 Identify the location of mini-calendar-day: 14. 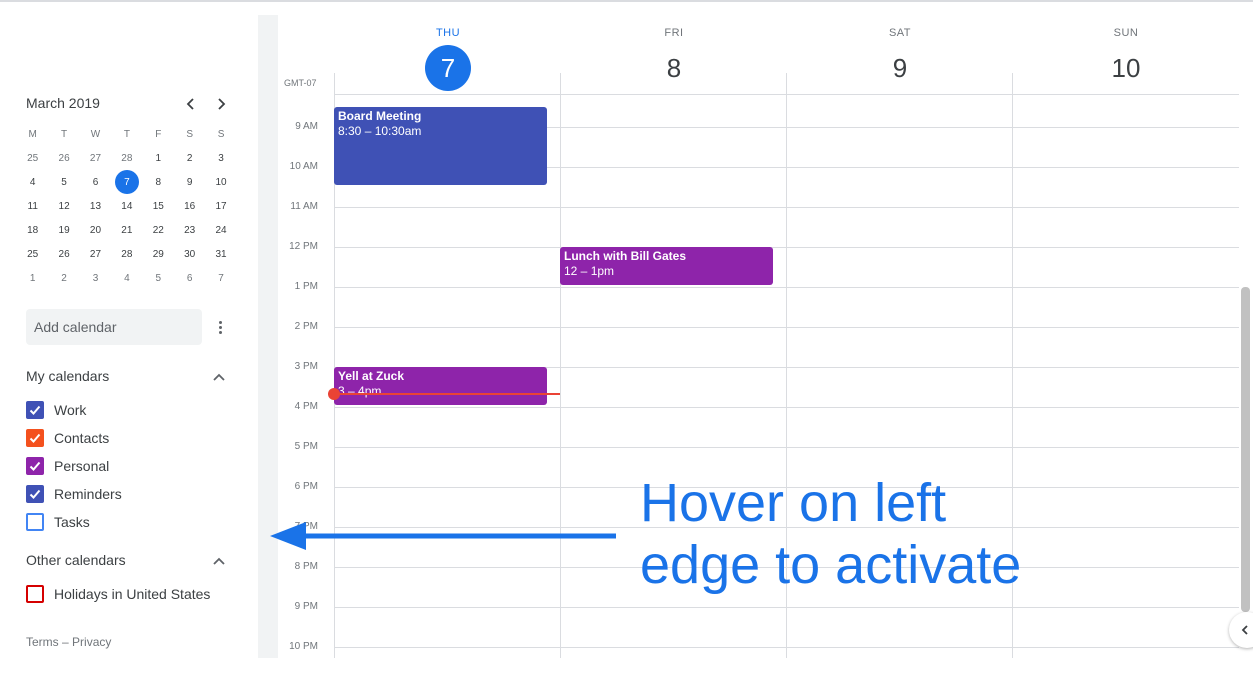
(126, 206).